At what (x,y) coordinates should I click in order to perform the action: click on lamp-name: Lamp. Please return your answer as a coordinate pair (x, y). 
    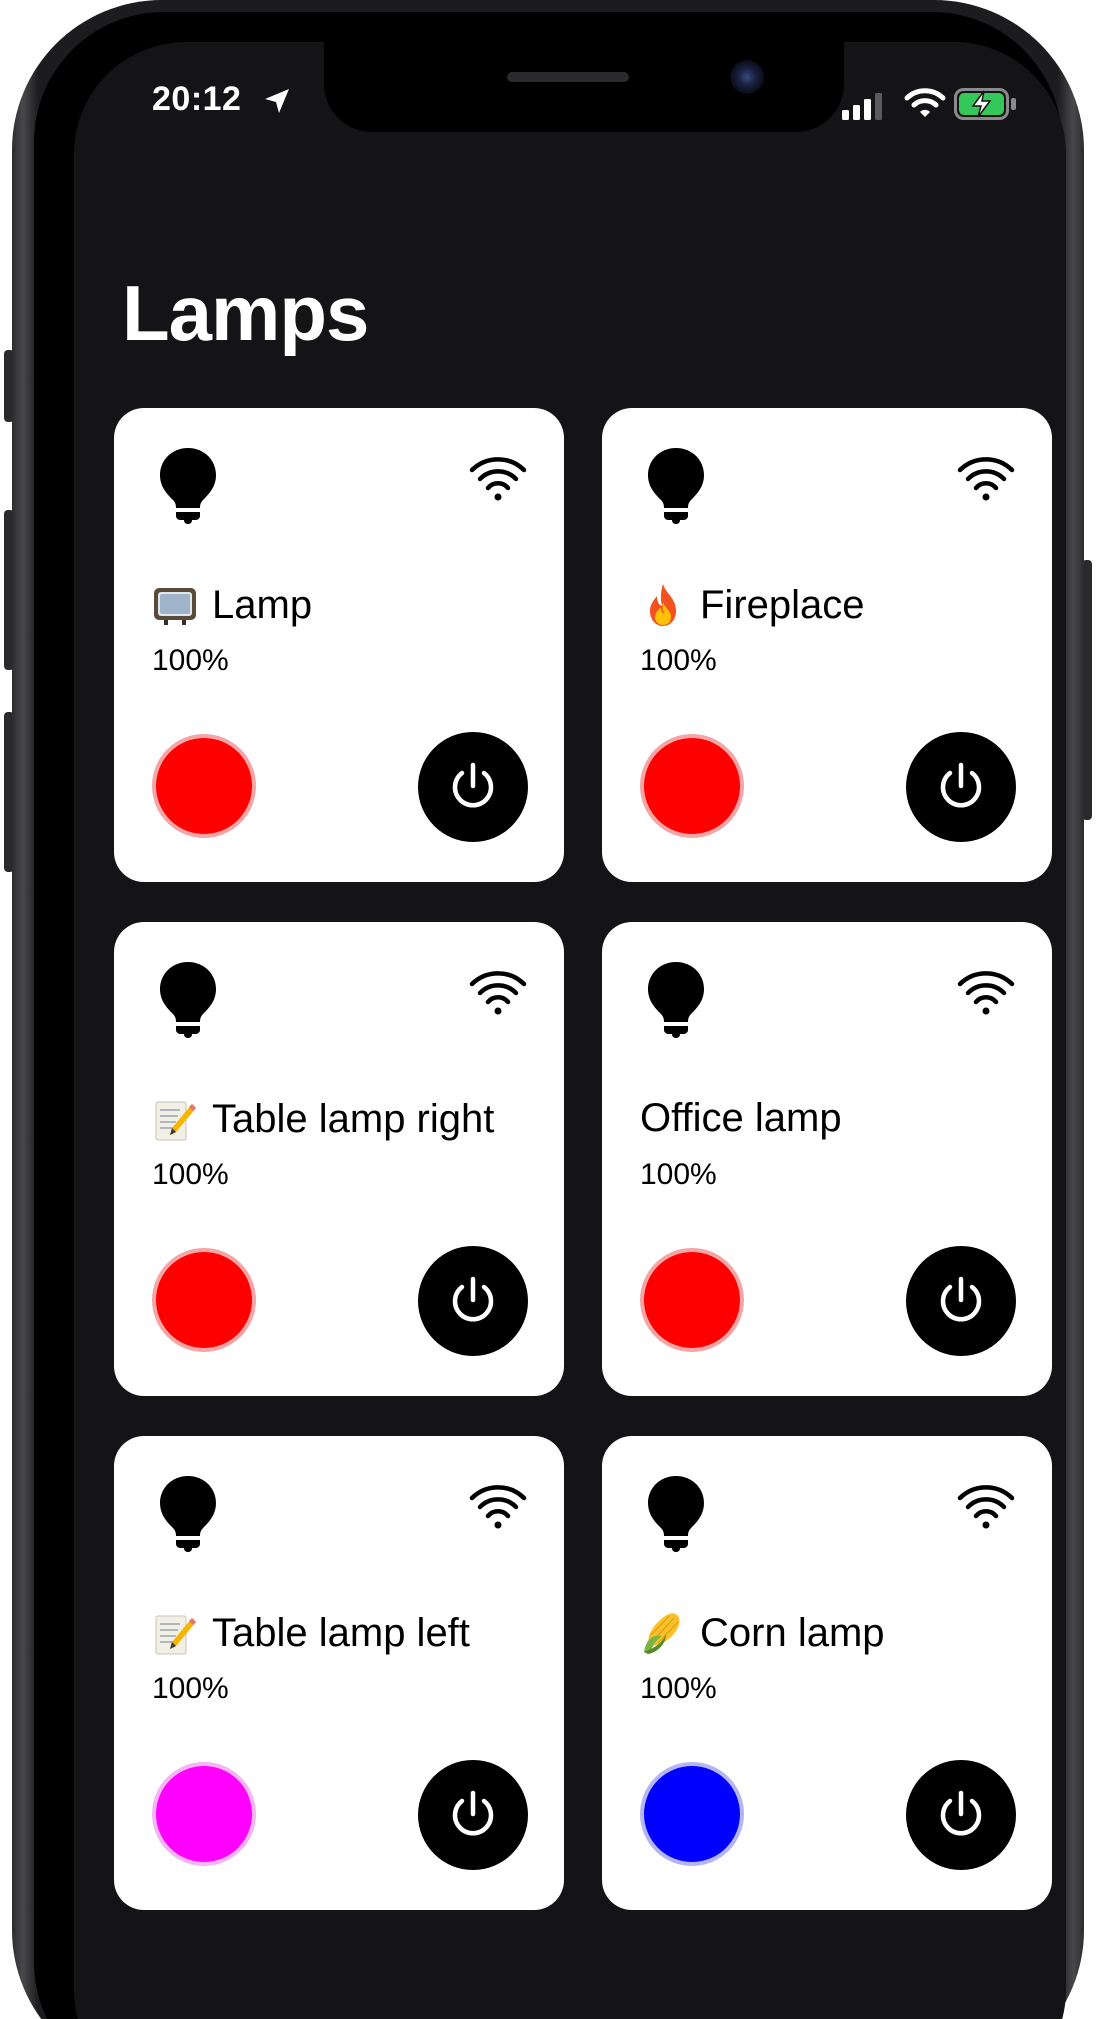
    Looking at the image, I should click on (232, 605).